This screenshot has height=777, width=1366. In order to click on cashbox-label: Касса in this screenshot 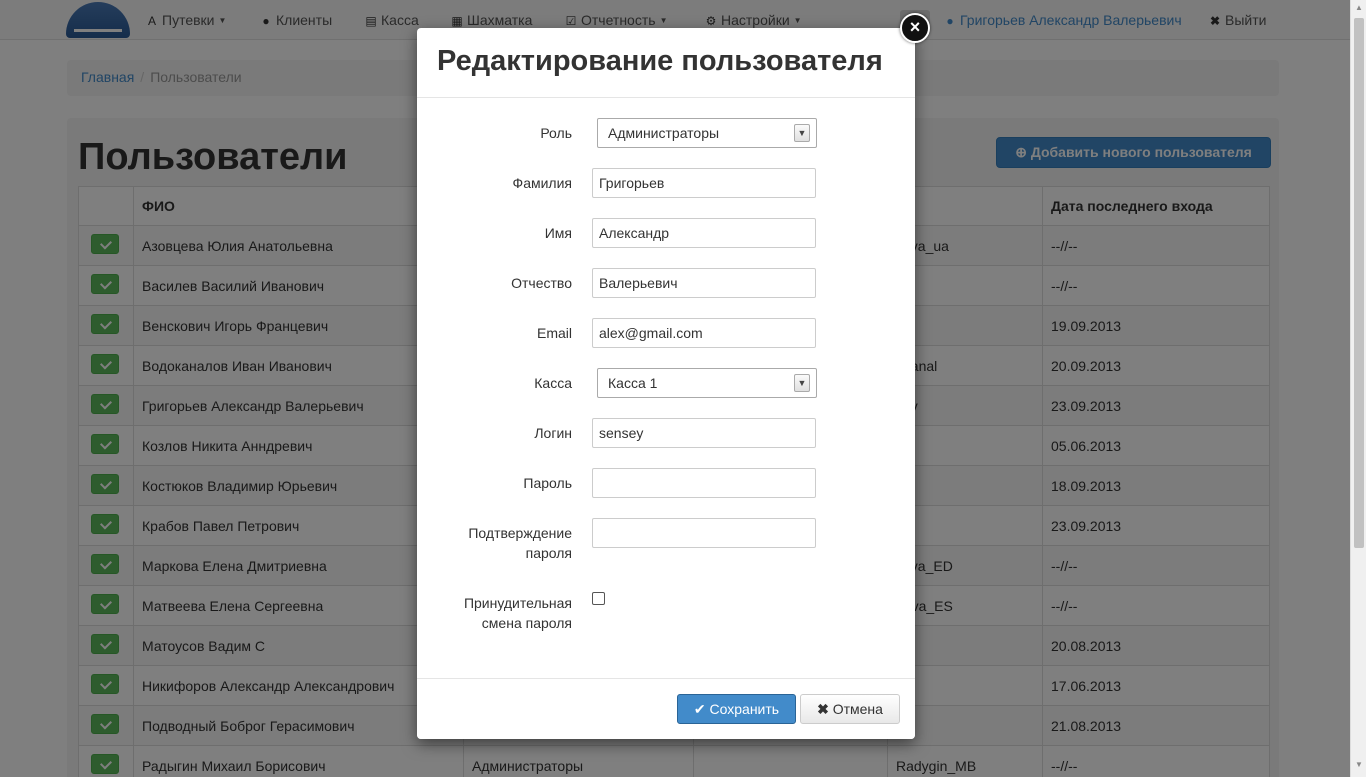, I will do `click(553, 383)`.